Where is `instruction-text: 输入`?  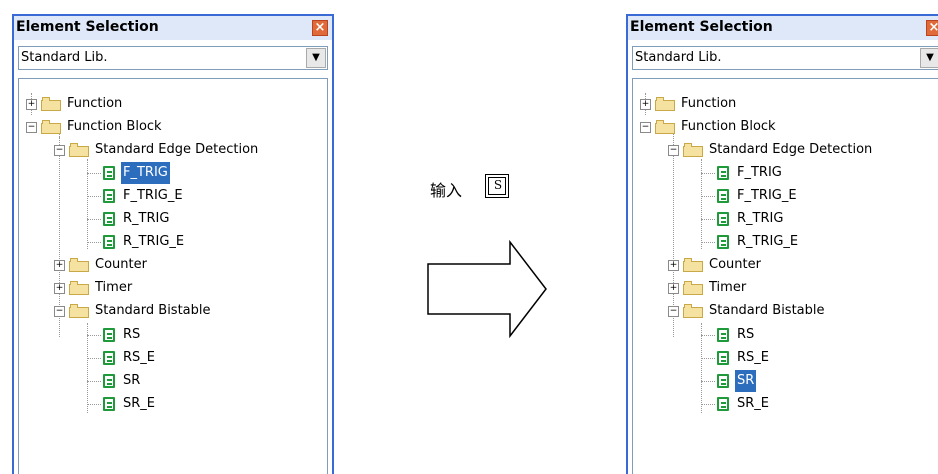
instruction-text: 输入 is located at coordinates (446, 190).